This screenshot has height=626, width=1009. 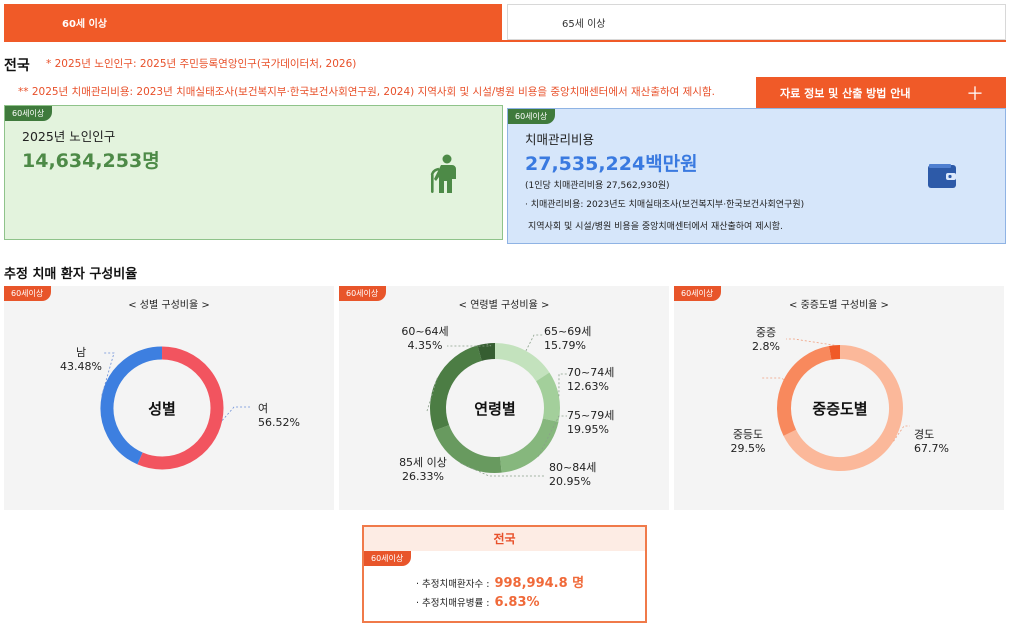 I want to click on severity_chart-value-0: 67.7%, so click(x=931, y=448).